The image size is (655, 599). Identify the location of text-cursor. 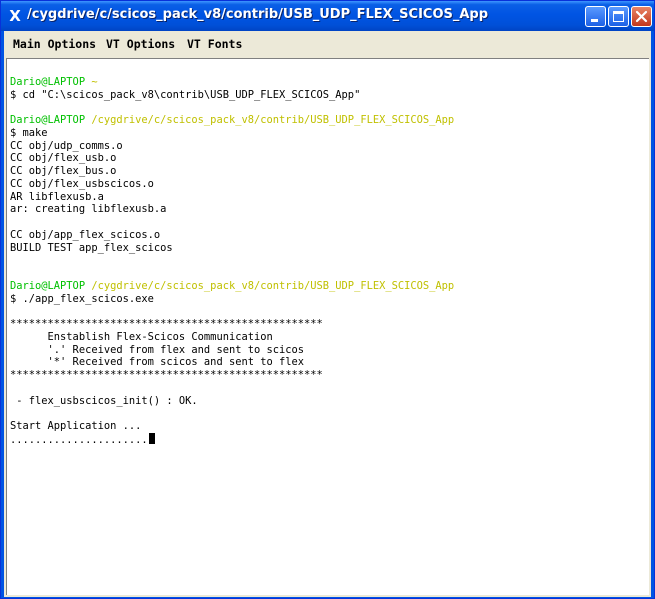
(151, 438).